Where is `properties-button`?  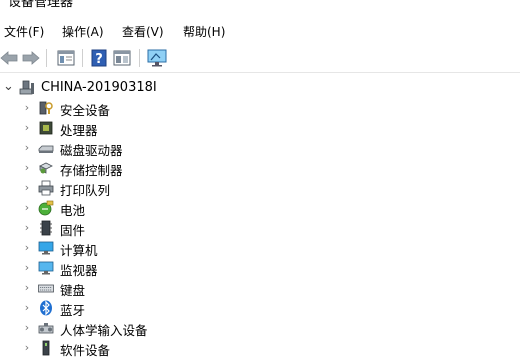 properties-button is located at coordinates (66, 58).